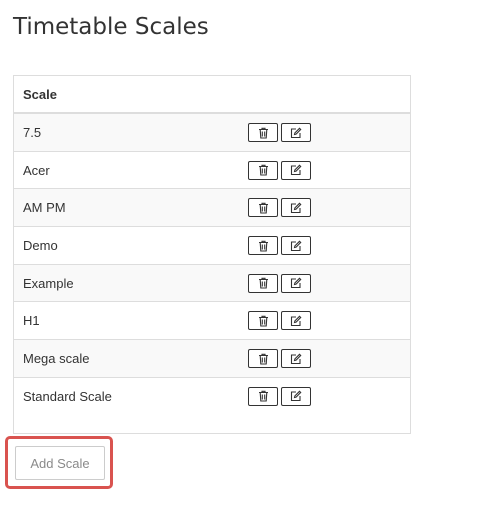 The height and width of the screenshot is (514, 502). What do you see at coordinates (212, 359) in the screenshot?
I see `table-row: Mega scale` at bounding box center [212, 359].